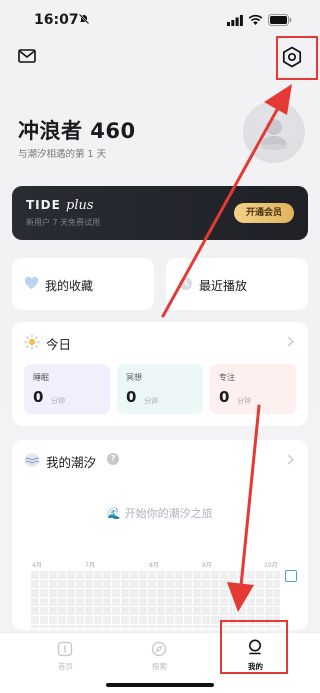 The height and width of the screenshot is (693, 320). What do you see at coordinates (37, 565) in the screenshot?
I see `month-label: 4月` at bounding box center [37, 565].